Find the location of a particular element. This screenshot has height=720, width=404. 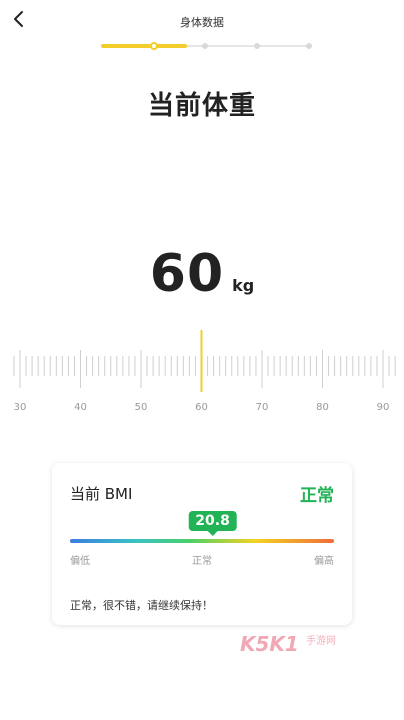

ruler-tick-label: 30 is located at coordinates (20, 407).